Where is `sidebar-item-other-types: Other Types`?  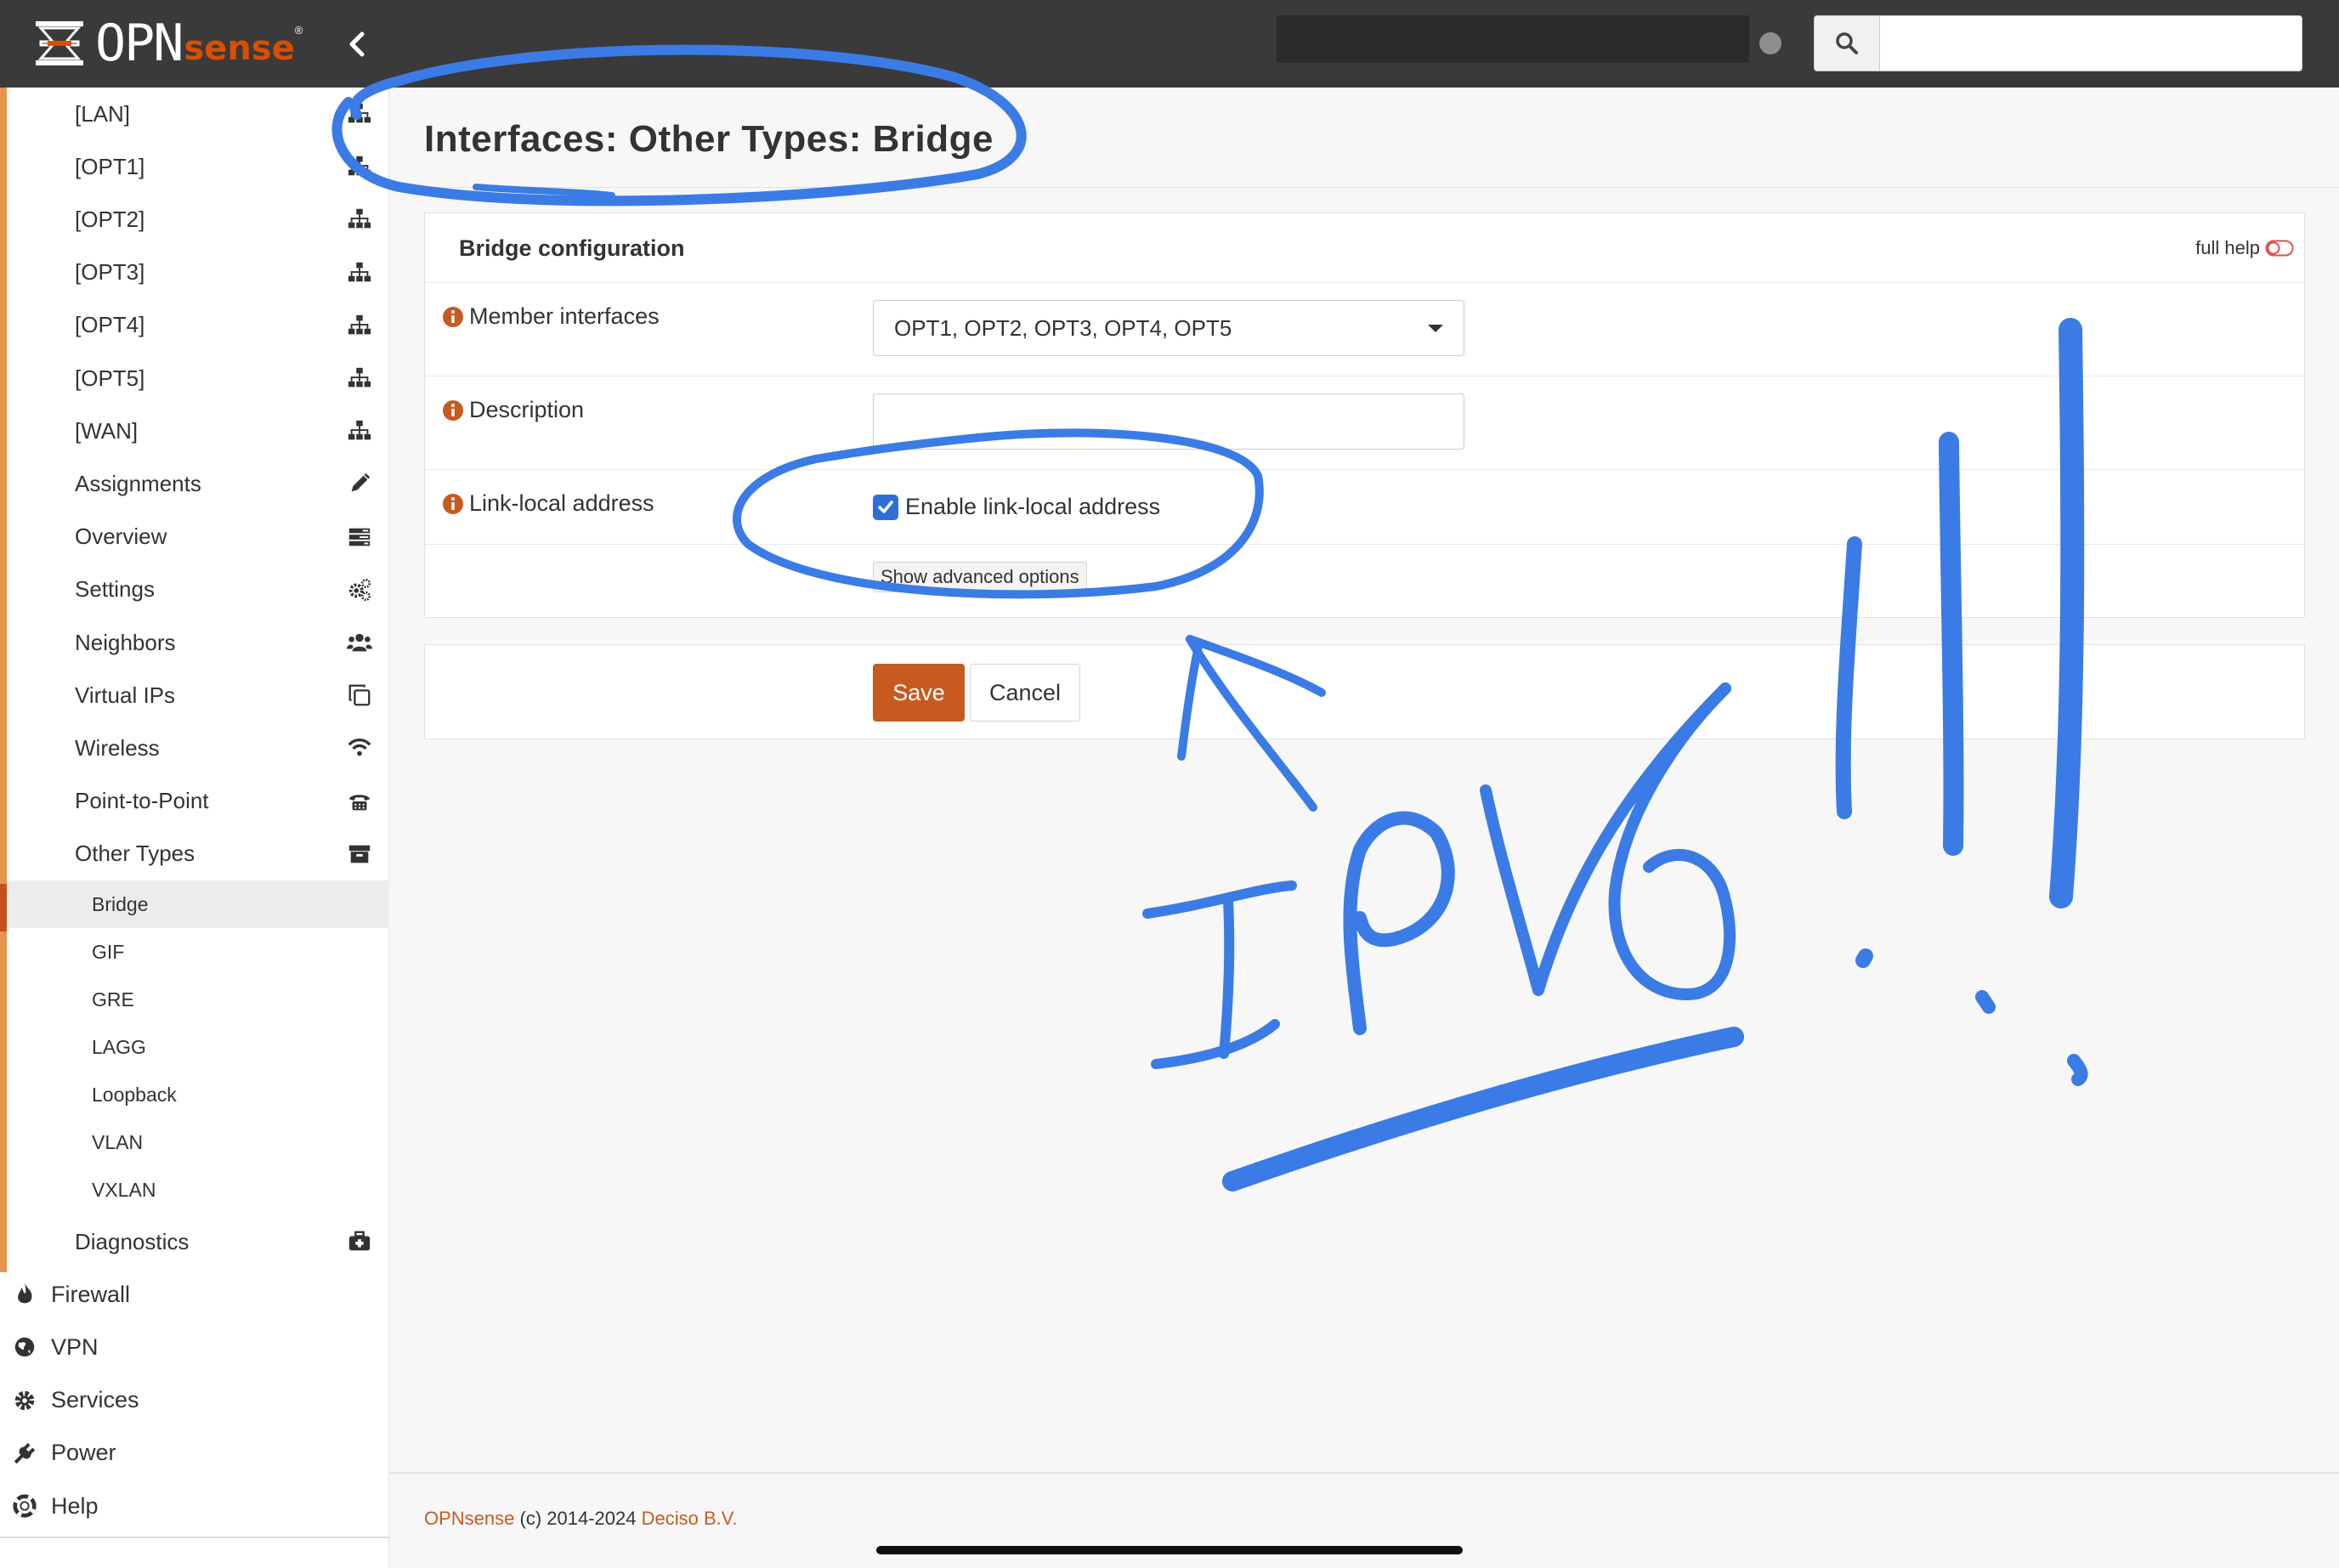
sidebar-item-other-types: Other Types is located at coordinates (198, 854).